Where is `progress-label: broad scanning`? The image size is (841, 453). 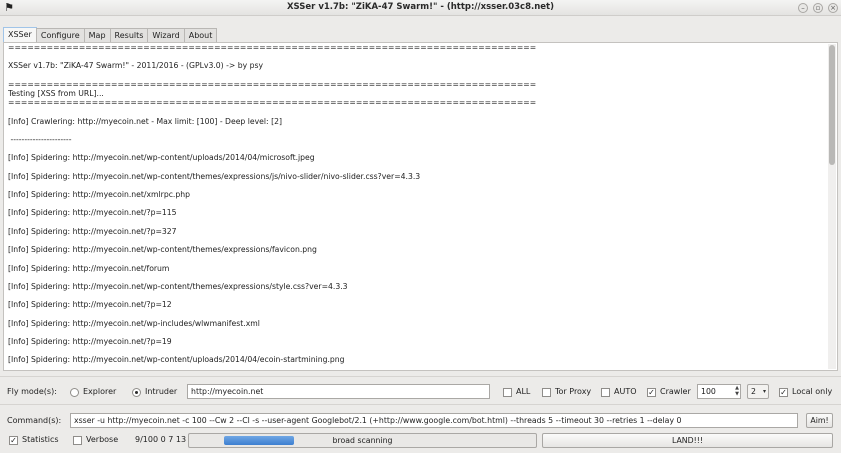
progress-label: broad scanning is located at coordinates (362, 440).